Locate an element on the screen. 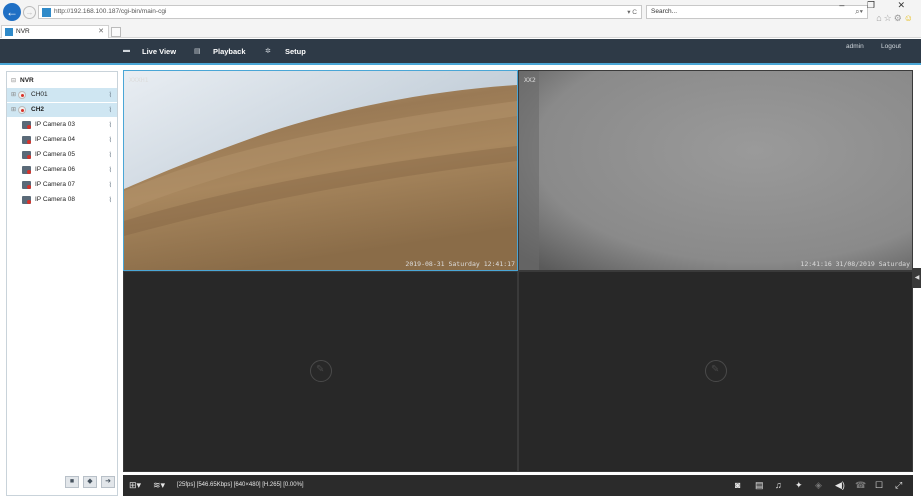 The height and width of the screenshot is (496, 921). stop-icon: ■ is located at coordinates (72, 482).